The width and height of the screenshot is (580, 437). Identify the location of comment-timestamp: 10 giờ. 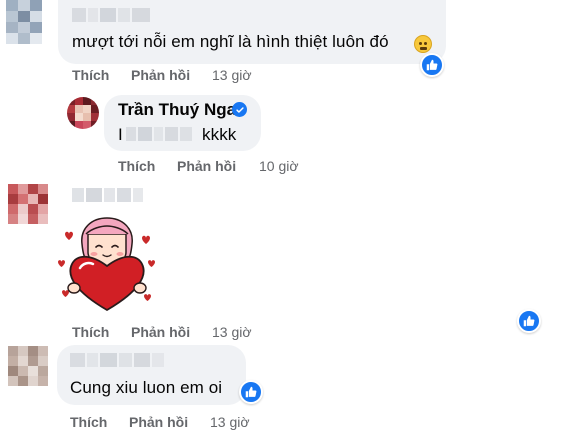
(279, 166).